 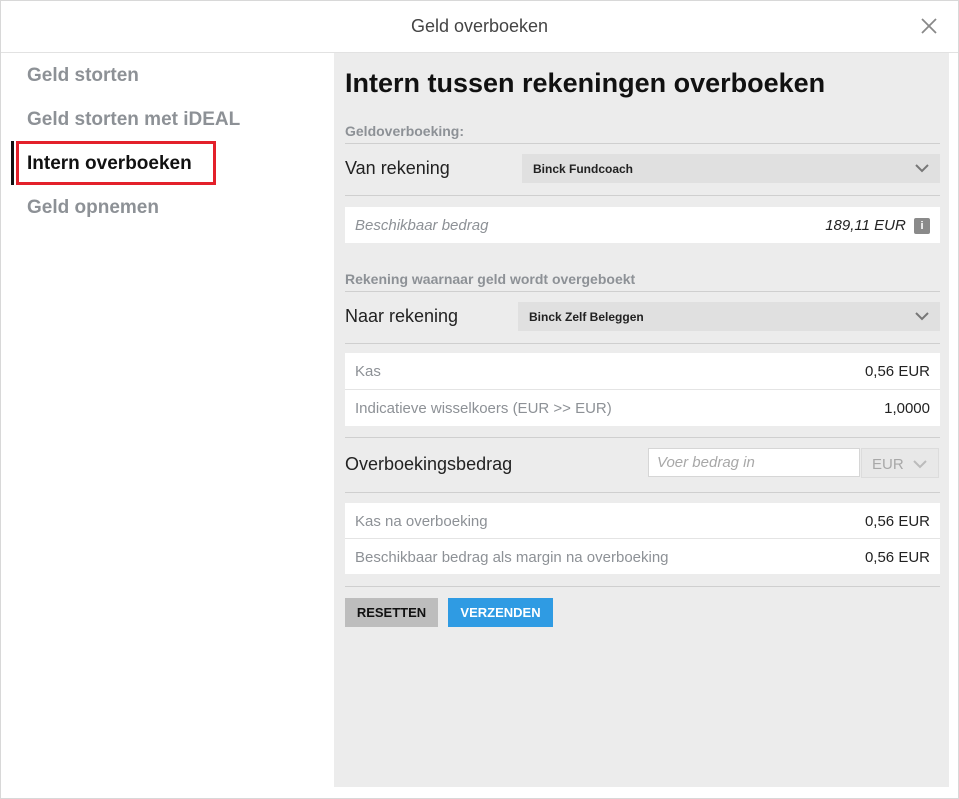 I want to click on dialog-title: Geld overboeken, so click(x=479, y=26).